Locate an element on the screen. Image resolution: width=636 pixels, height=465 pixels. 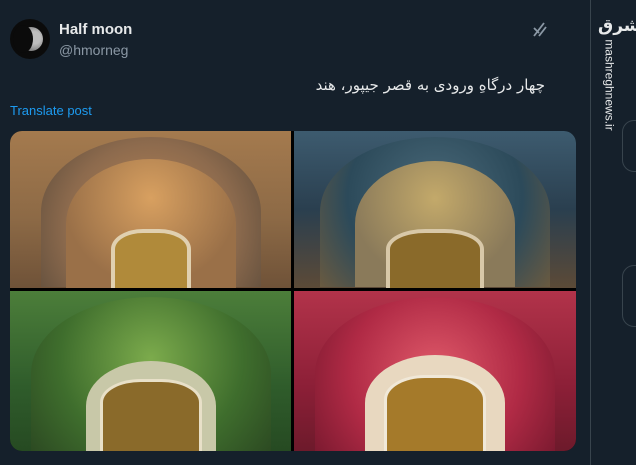
mashregh-logo: مشرق is located at coordinates (617, 26).